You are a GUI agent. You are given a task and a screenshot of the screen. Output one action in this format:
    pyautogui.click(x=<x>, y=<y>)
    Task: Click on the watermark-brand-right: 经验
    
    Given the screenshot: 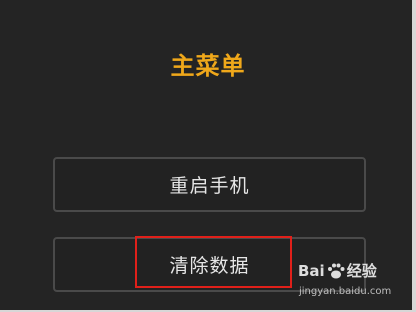 What is the action you would take?
    pyautogui.click(x=361, y=271)
    